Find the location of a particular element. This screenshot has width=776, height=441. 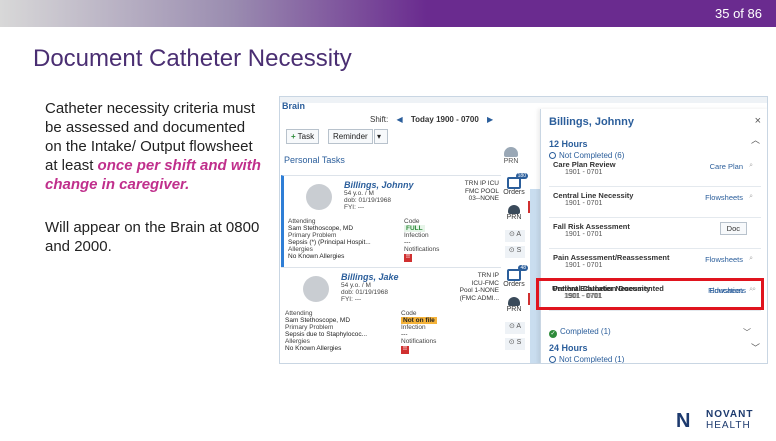

logo-word-health: HEALTH is located at coordinates (728, 425).